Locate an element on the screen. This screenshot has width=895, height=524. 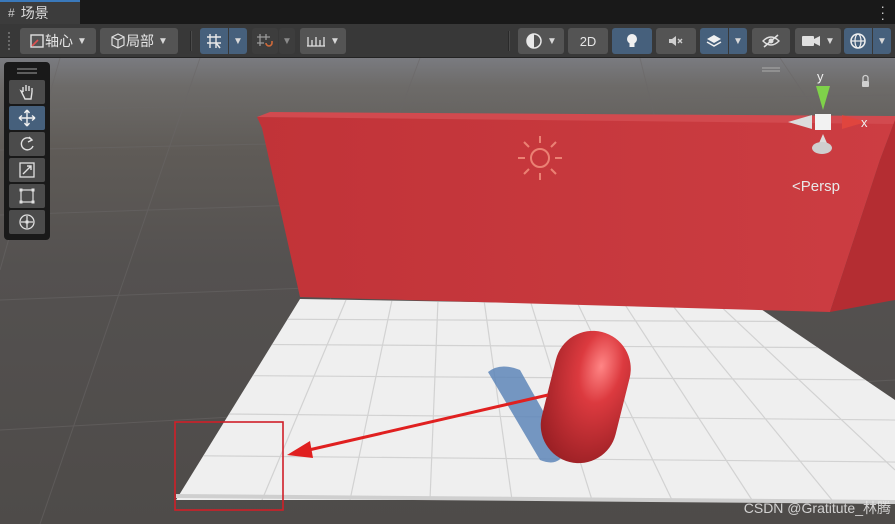
palette-drag-handle is located at coordinates (27, 71).